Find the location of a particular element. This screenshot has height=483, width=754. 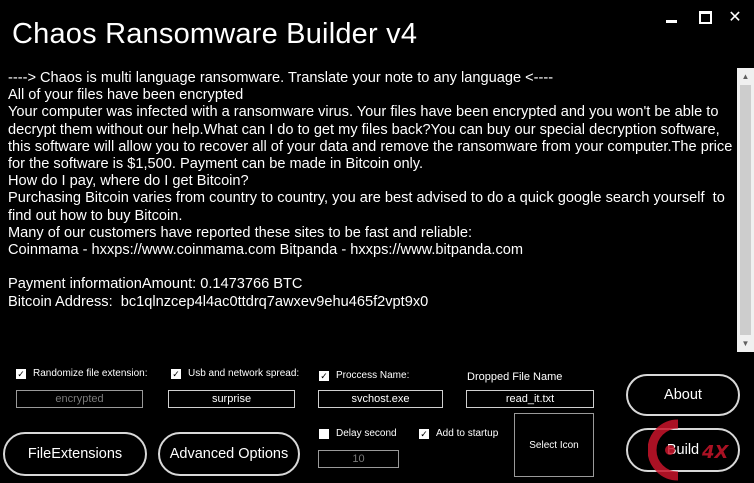

scroll-up-icon: ▲ is located at coordinates (745, 76).